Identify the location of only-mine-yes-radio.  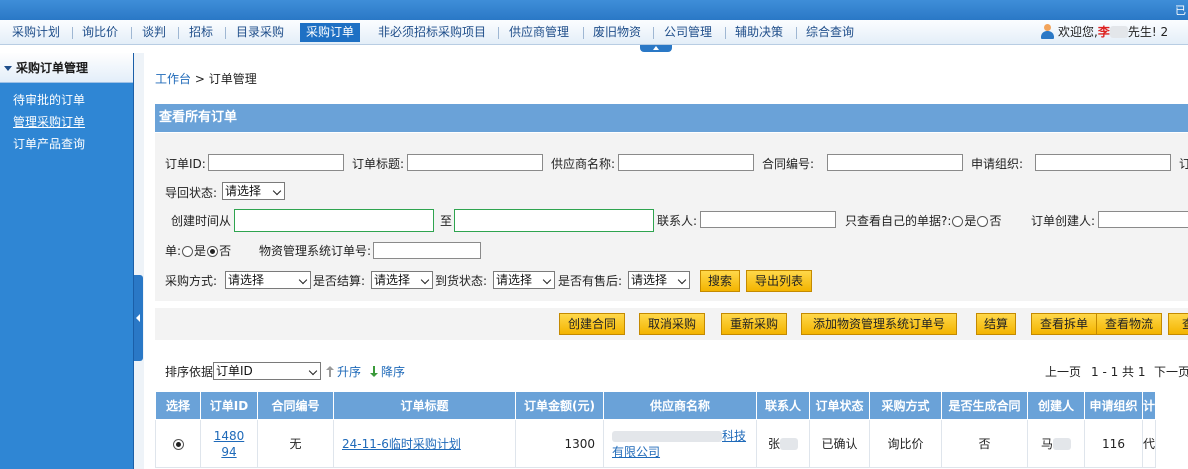
(958, 221).